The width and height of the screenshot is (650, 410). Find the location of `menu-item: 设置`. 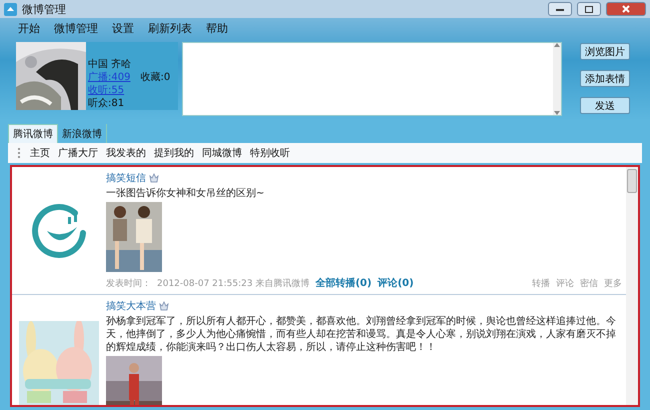

menu-item: 设置 is located at coordinates (123, 28).